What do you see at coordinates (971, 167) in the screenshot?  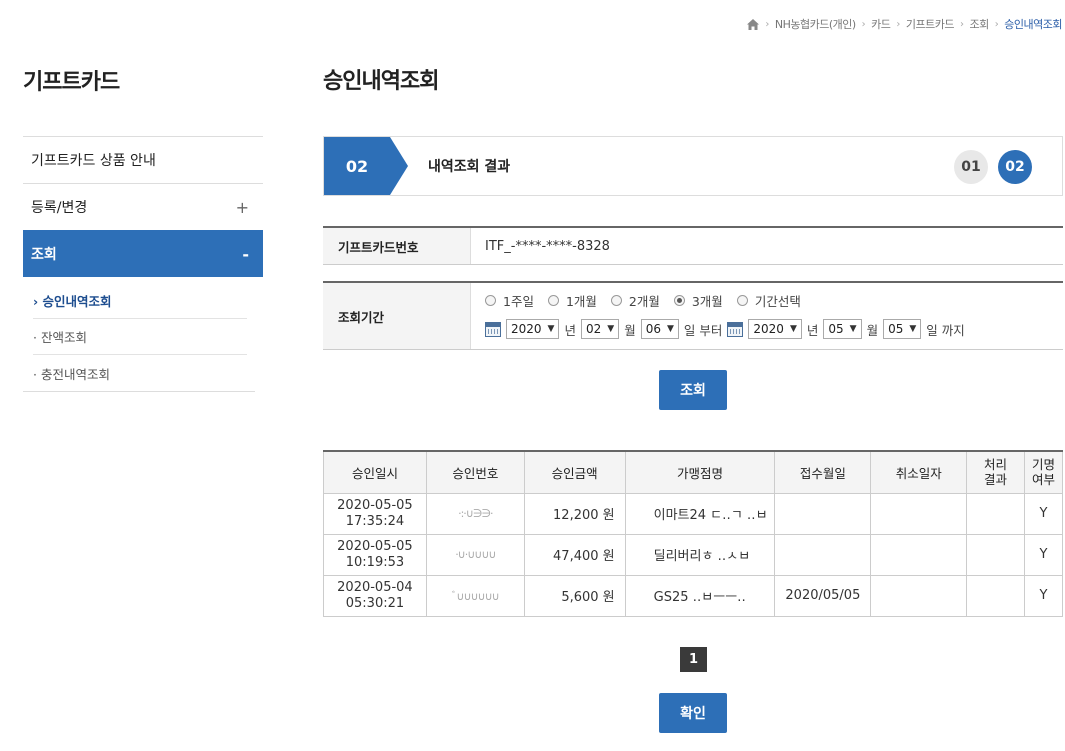 I see `step-dot-01: 01` at bounding box center [971, 167].